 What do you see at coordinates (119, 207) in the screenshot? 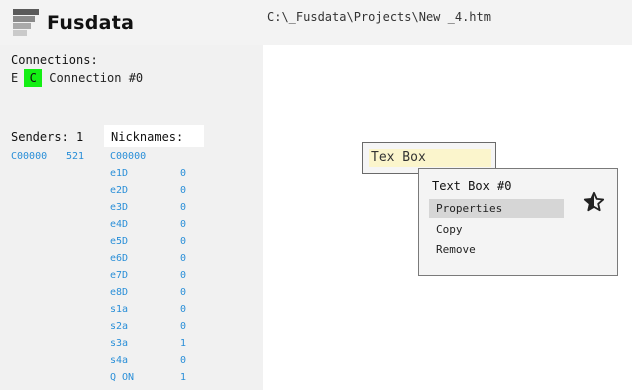
I see `nickname-name: e3D` at bounding box center [119, 207].